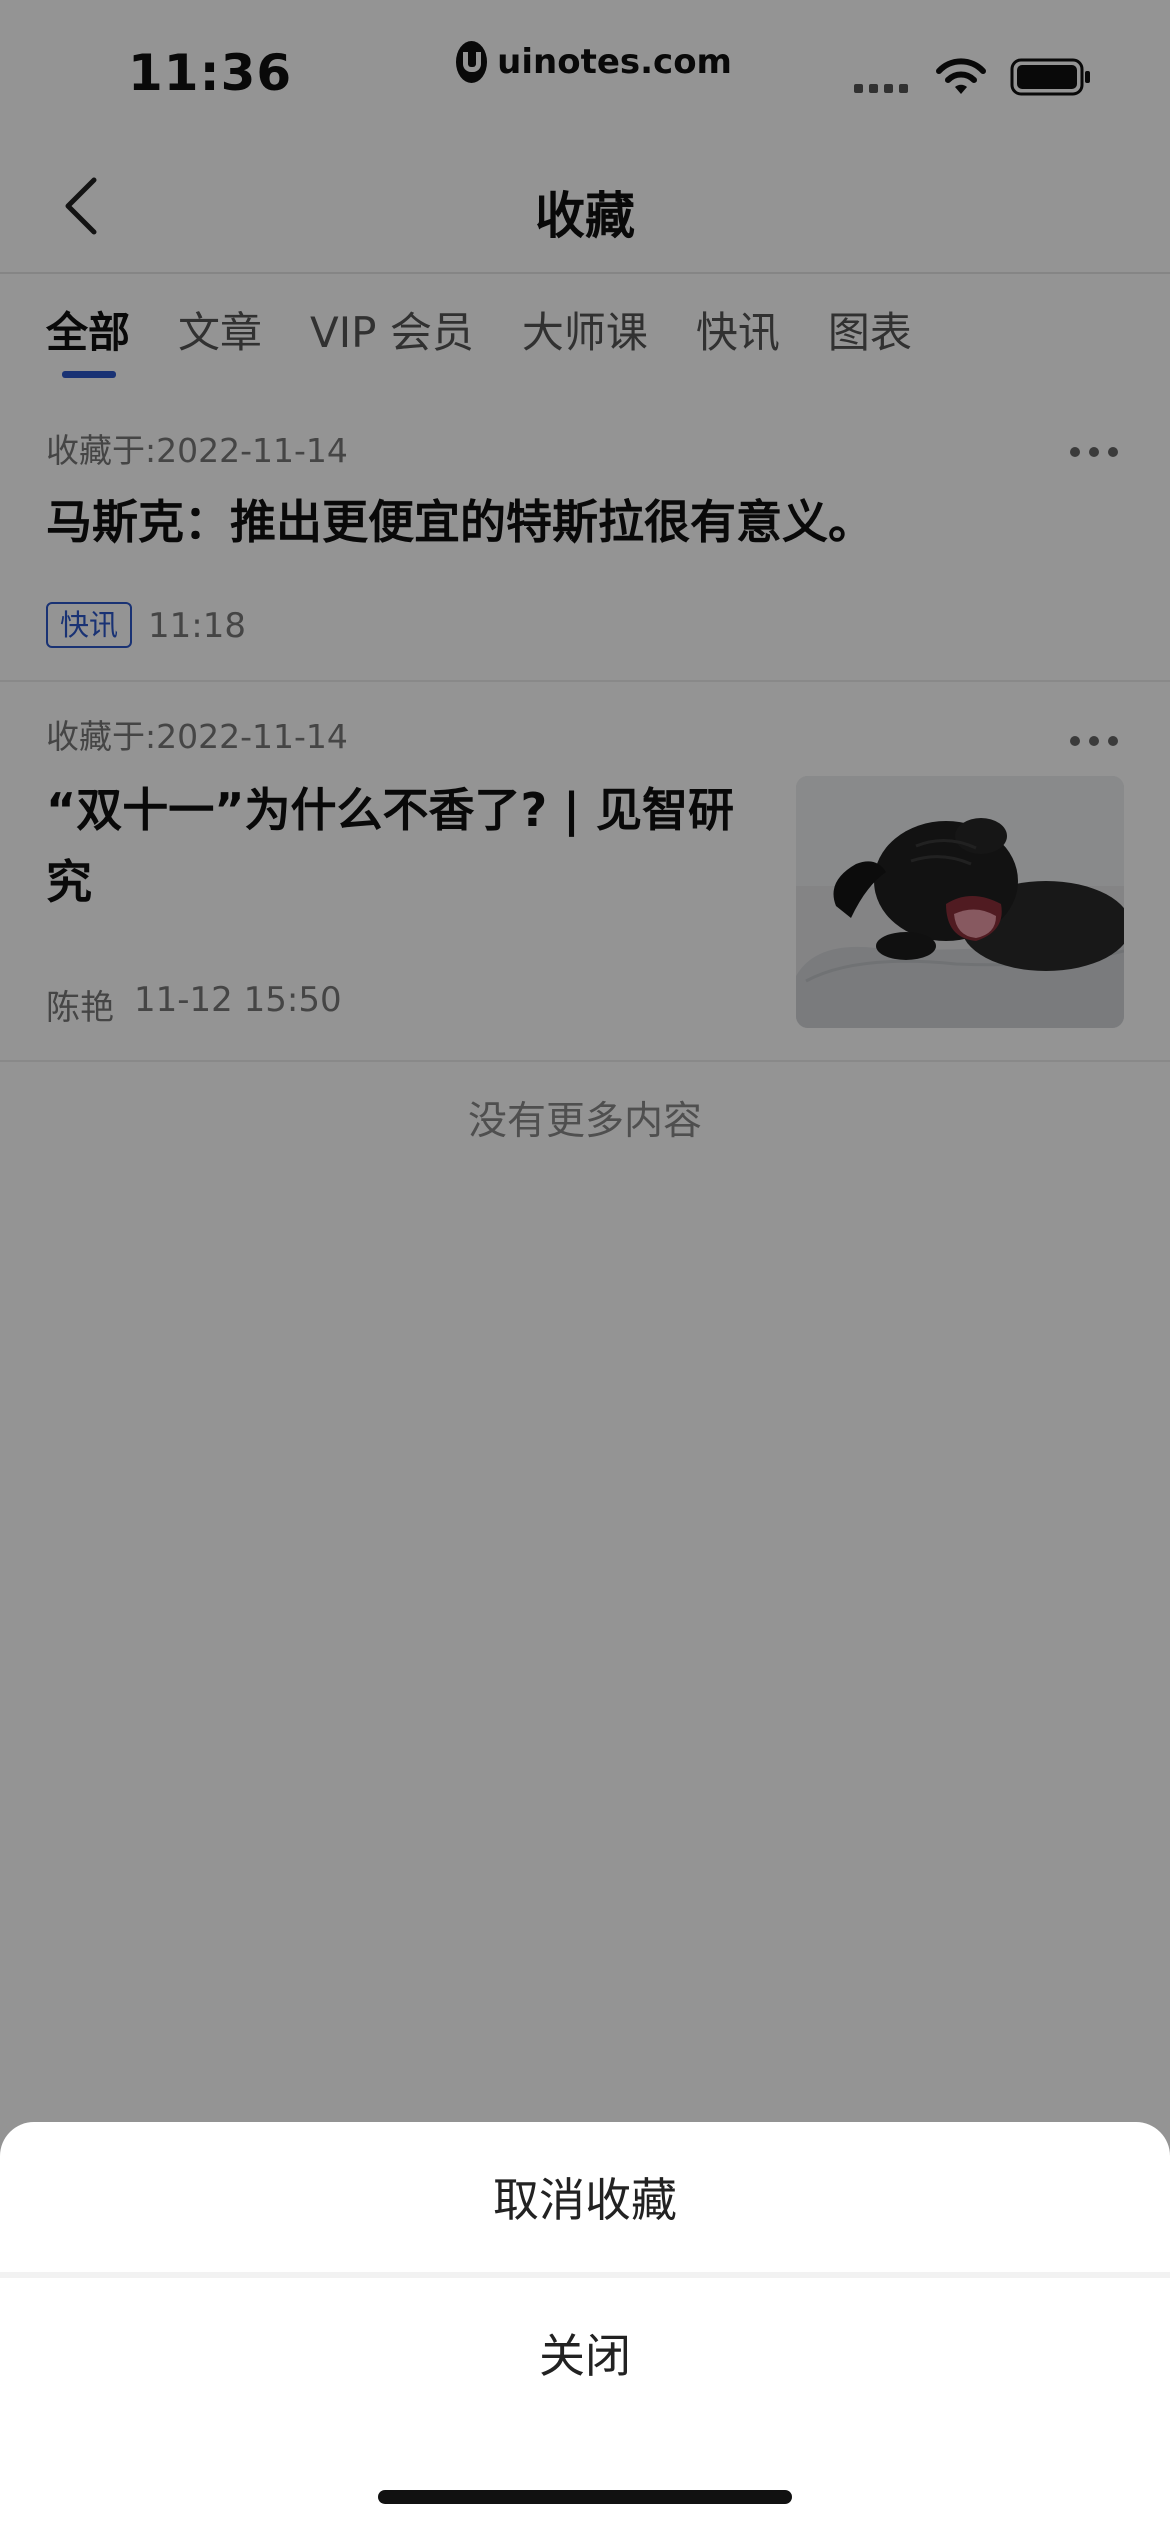  Describe the element at coordinates (585, 2353) in the screenshot. I see `close-button: 关闭` at that location.